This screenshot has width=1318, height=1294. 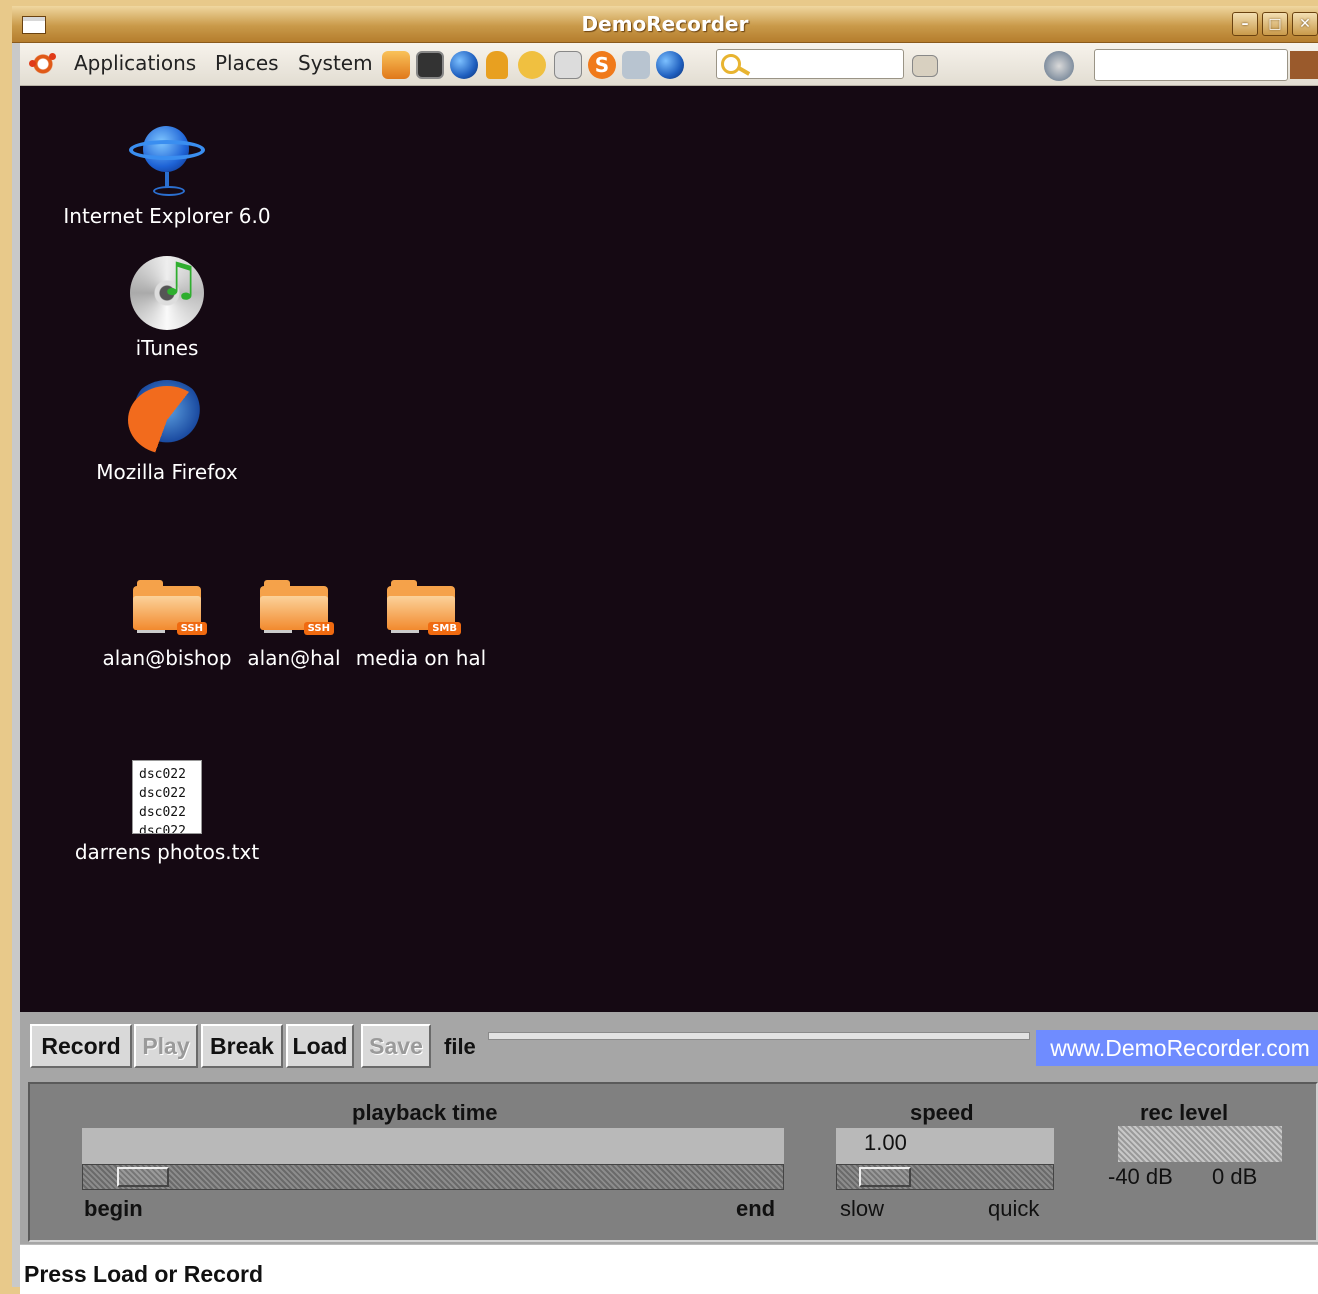 I want to click on menu-places: Places, so click(x=247, y=63).